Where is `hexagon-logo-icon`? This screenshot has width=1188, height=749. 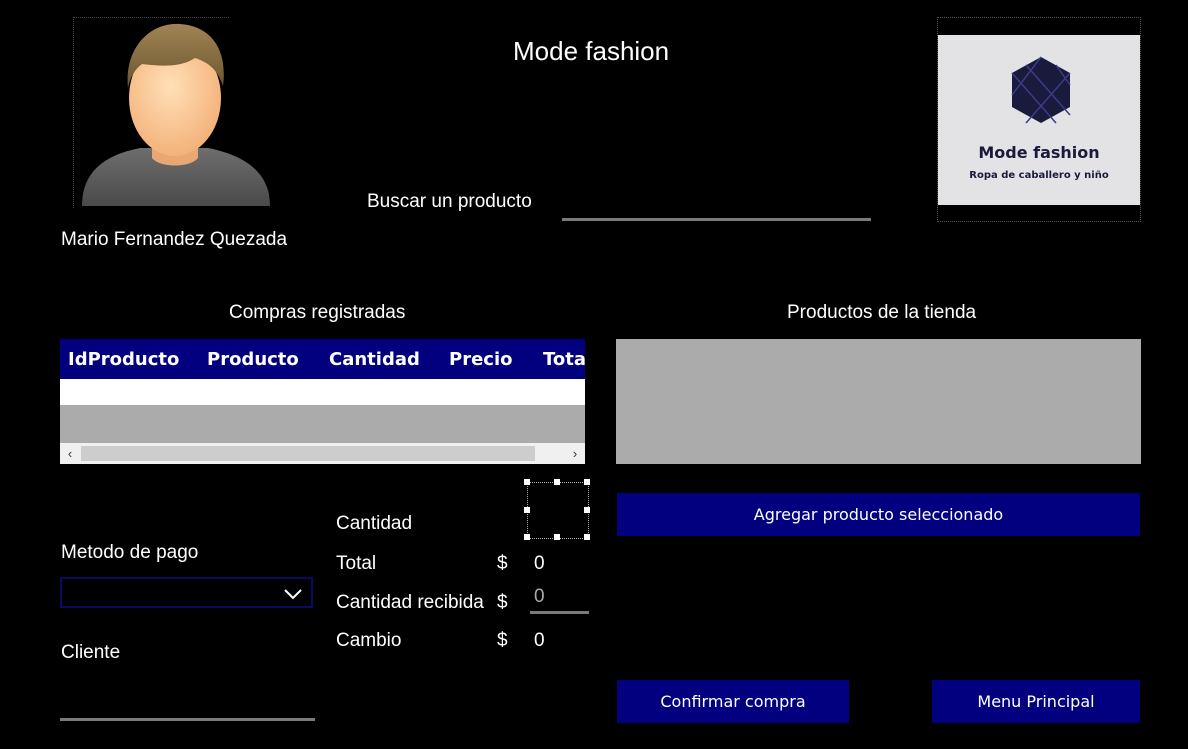
hexagon-logo-icon is located at coordinates (1041, 90).